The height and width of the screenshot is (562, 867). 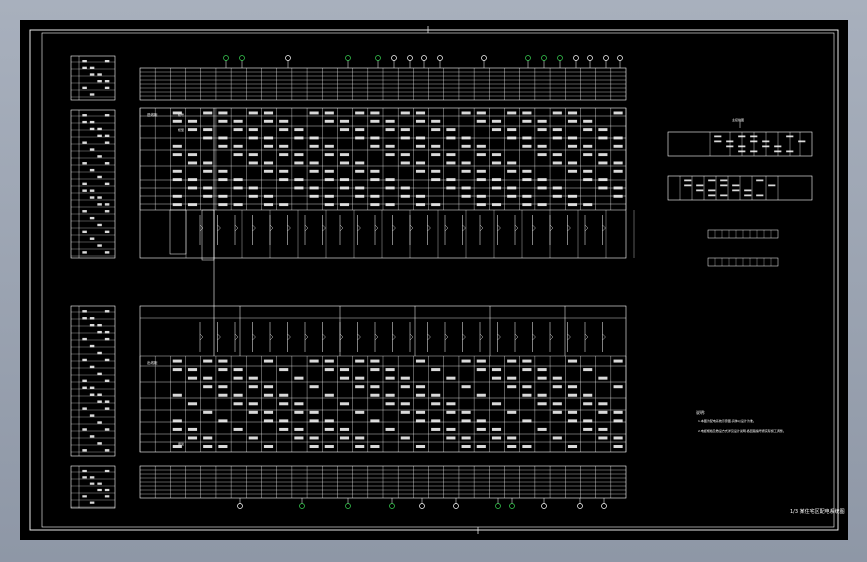 I want to click on small-table-title: 主接线图, so click(x=738, y=119).